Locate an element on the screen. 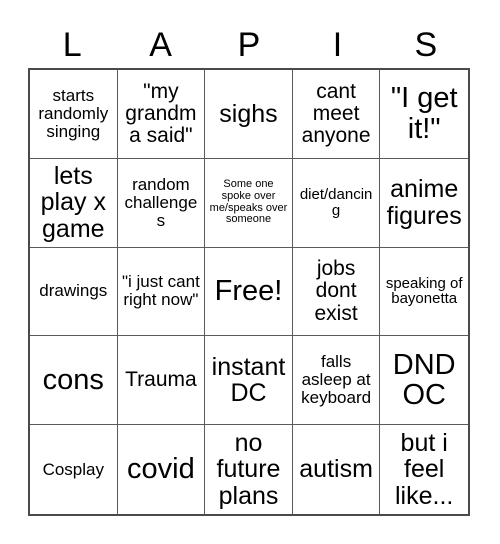 The height and width of the screenshot is (544, 500). bingo-cell: starts randomly singing is located at coordinates (74, 114).